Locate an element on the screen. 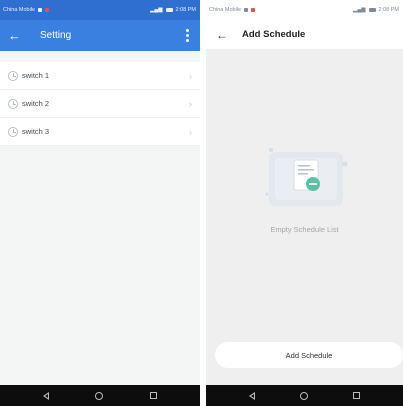 The image size is (403, 406). switch-label: switch 3 is located at coordinates (36, 131).